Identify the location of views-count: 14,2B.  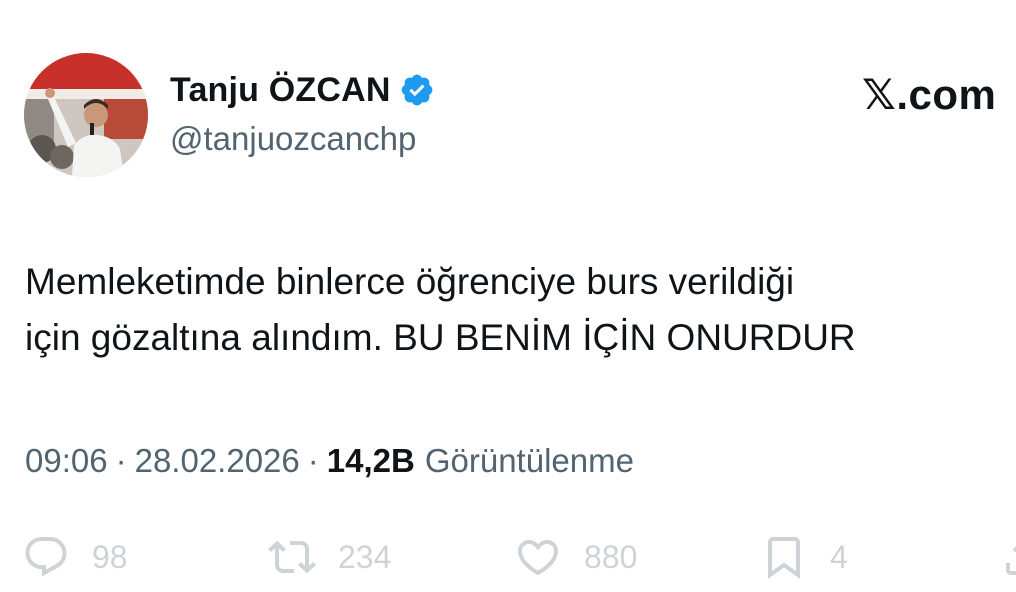
(370, 460).